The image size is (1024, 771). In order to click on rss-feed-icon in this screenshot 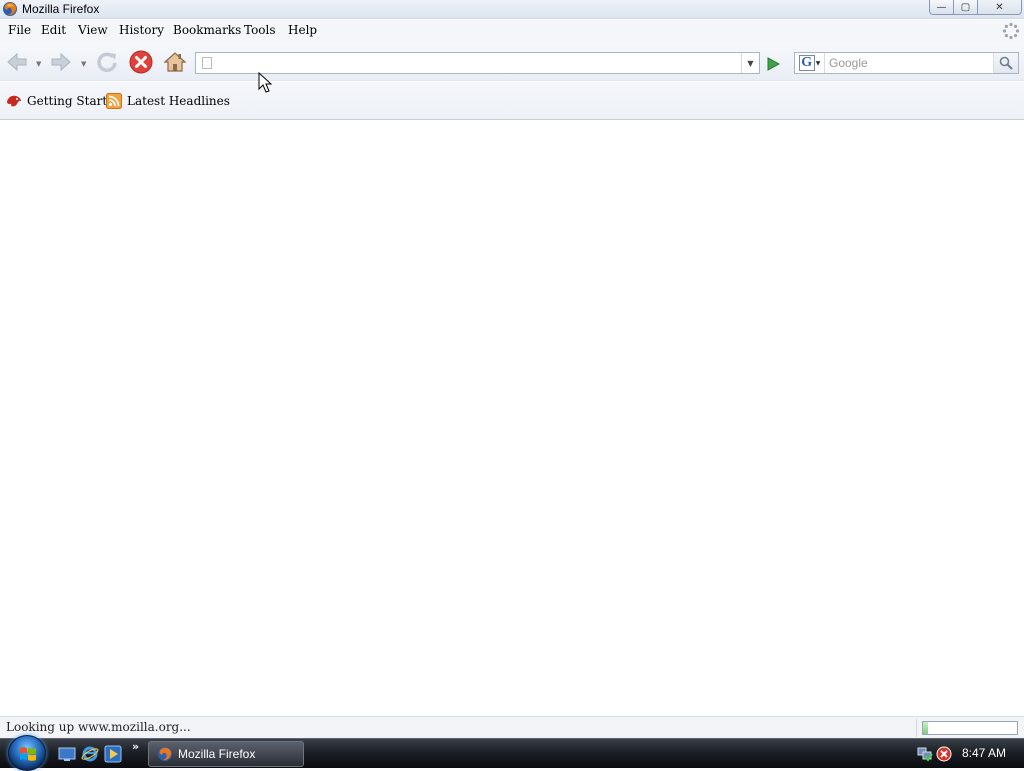, I will do `click(114, 101)`.